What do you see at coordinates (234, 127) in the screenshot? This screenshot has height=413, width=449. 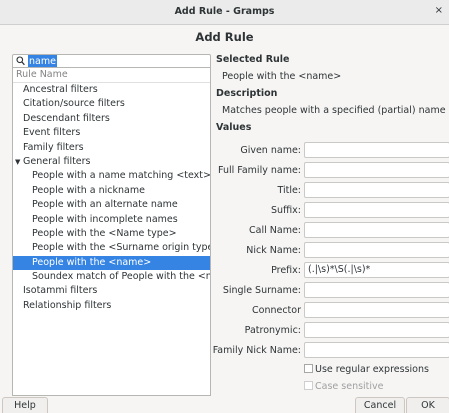 I see `values-header: Values` at bounding box center [234, 127].